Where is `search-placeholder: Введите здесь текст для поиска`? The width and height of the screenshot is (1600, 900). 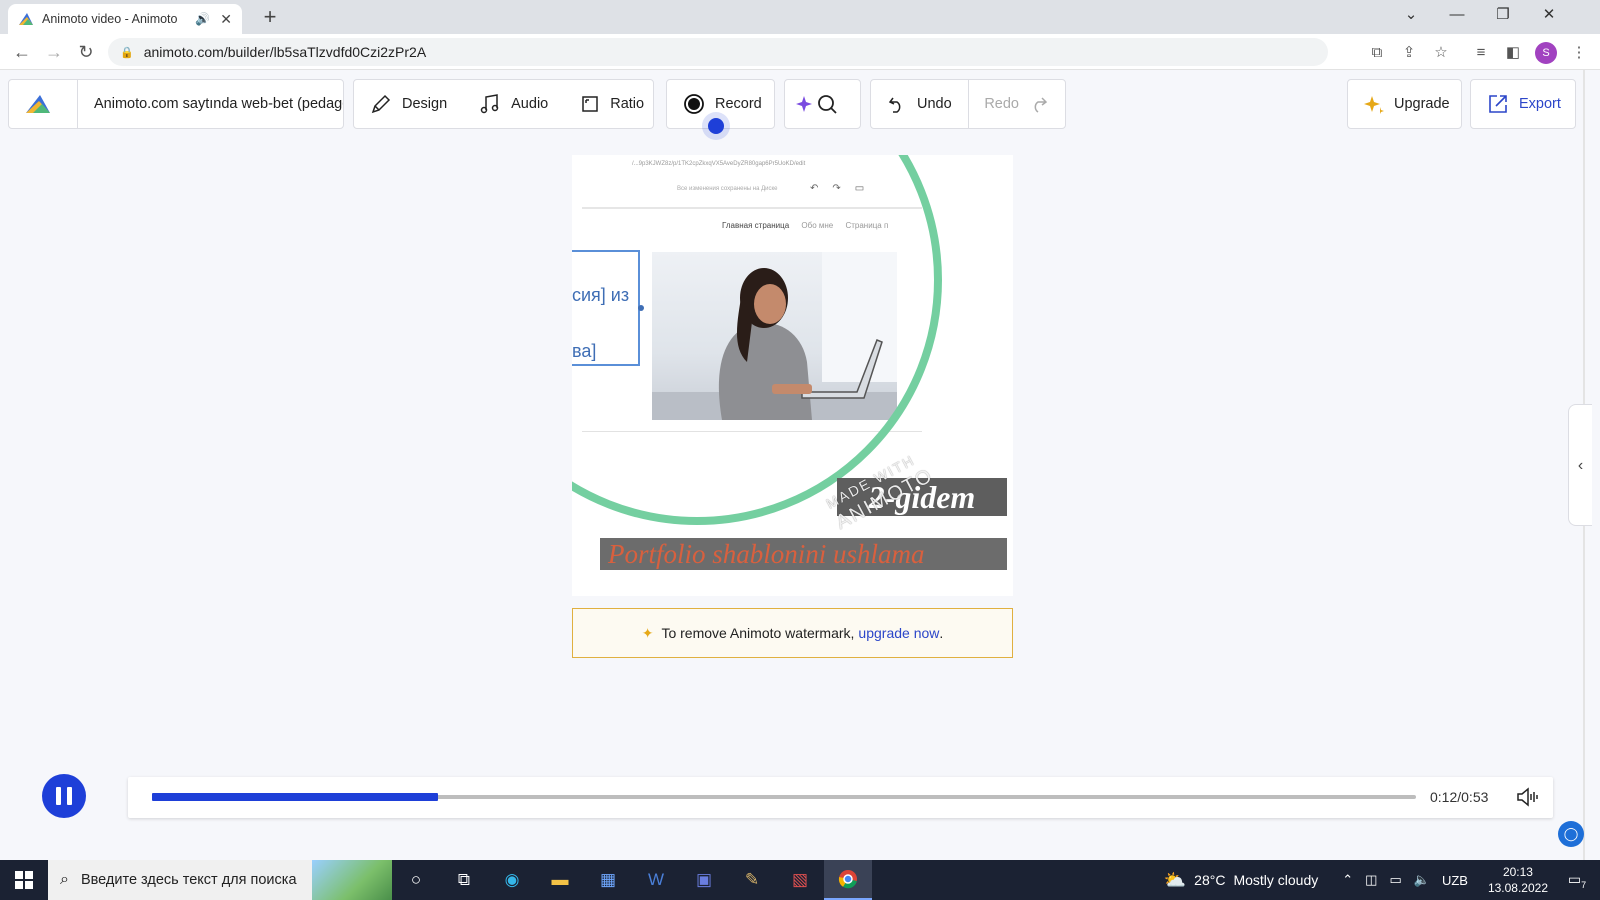
search-placeholder: Введите здесь текст для поиска is located at coordinates (188, 880).